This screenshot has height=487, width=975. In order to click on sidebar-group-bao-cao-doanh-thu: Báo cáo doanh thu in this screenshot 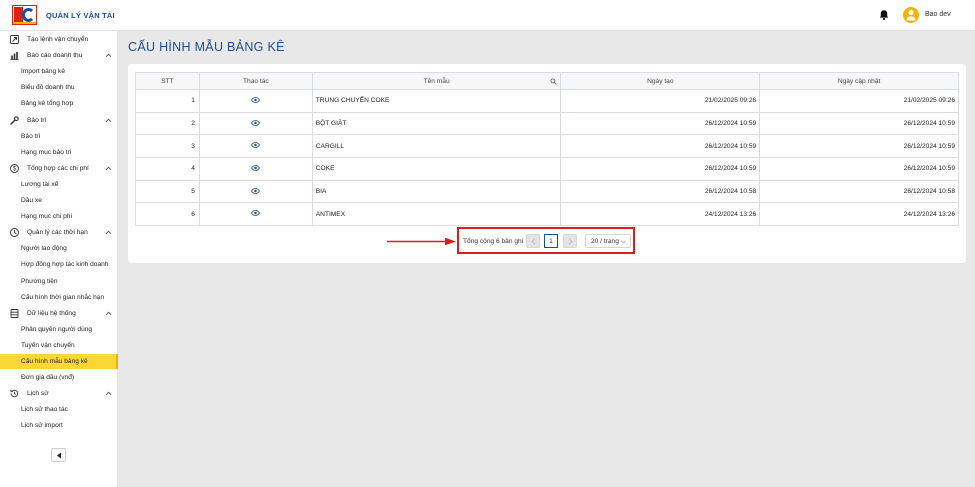, I will do `click(59, 55)`.